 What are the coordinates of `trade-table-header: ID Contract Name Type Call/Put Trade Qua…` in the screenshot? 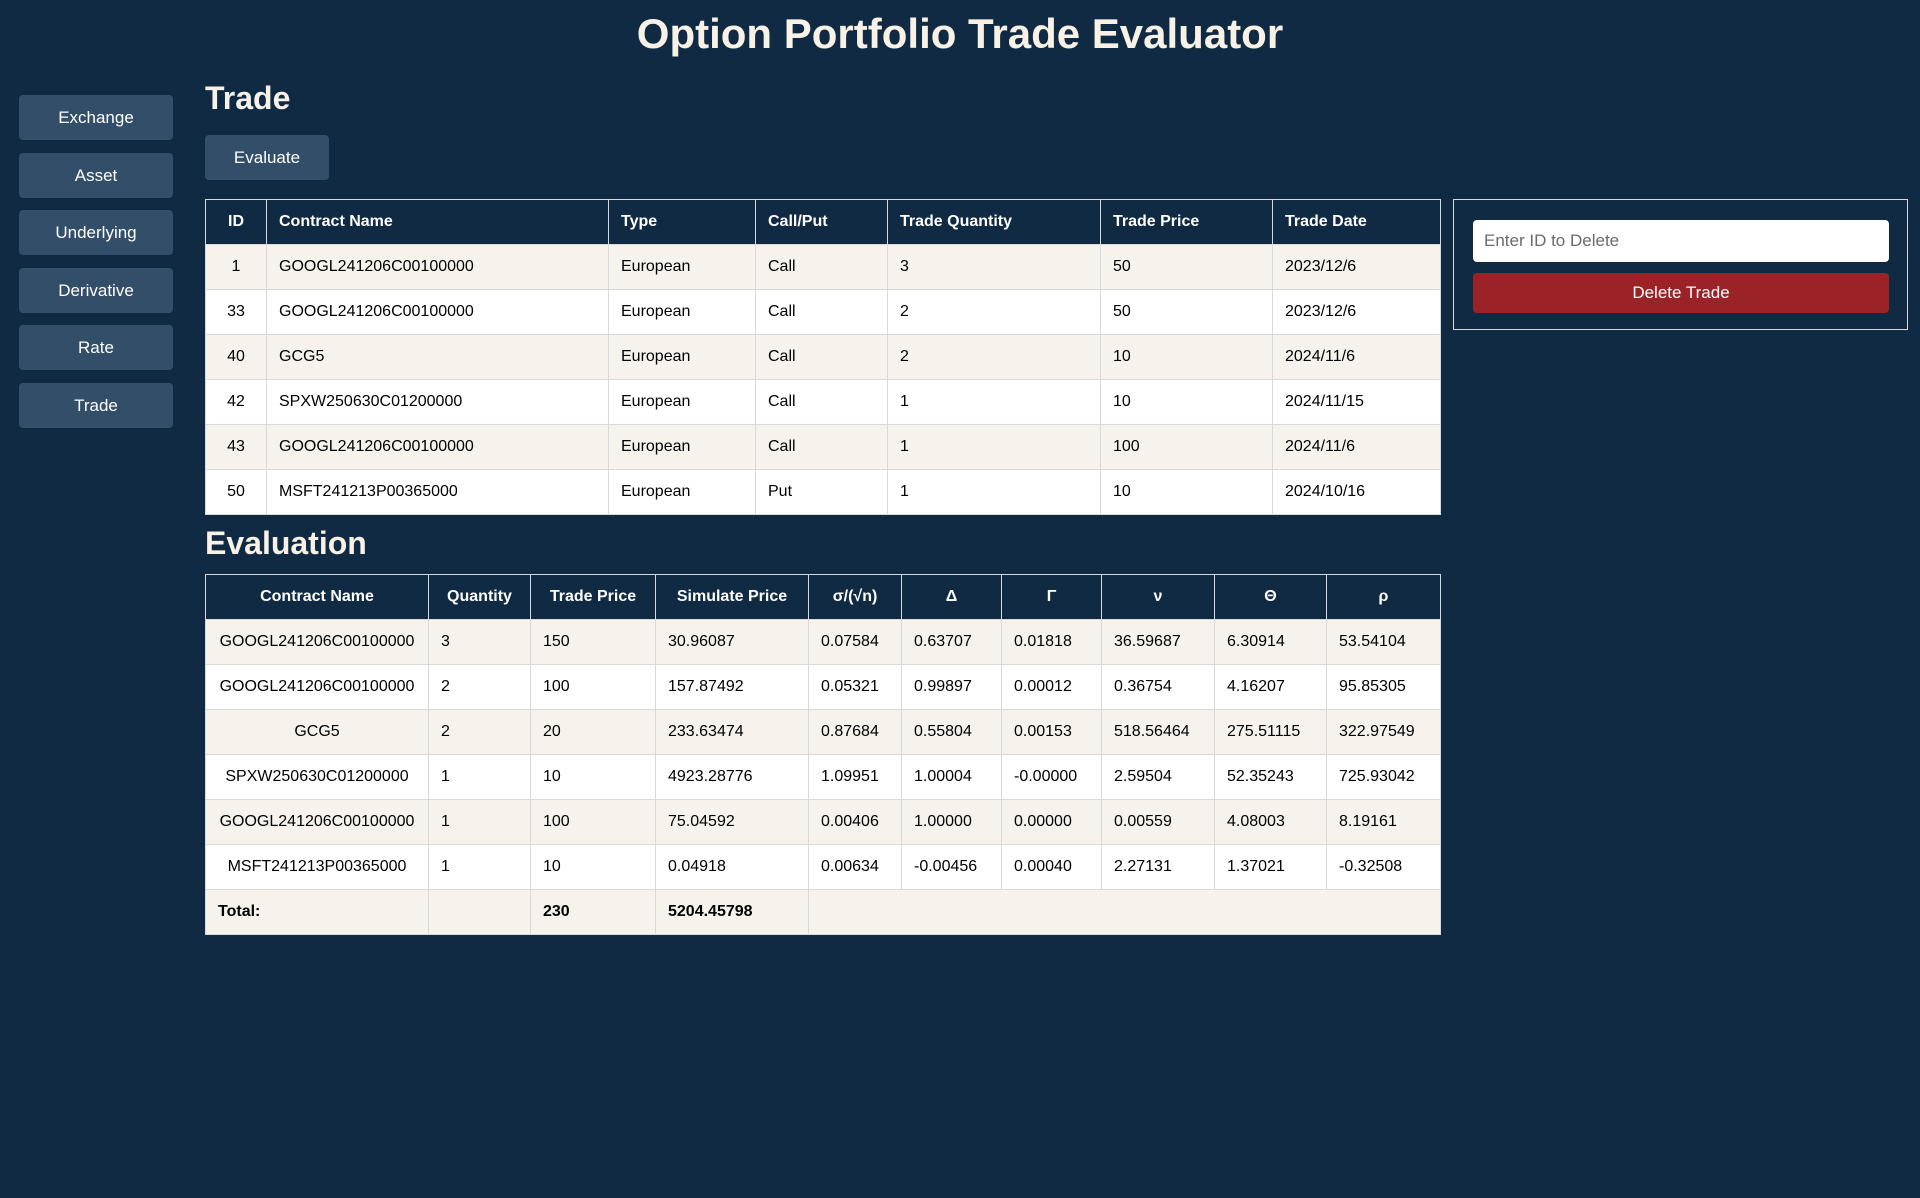 It's located at (823, 222).